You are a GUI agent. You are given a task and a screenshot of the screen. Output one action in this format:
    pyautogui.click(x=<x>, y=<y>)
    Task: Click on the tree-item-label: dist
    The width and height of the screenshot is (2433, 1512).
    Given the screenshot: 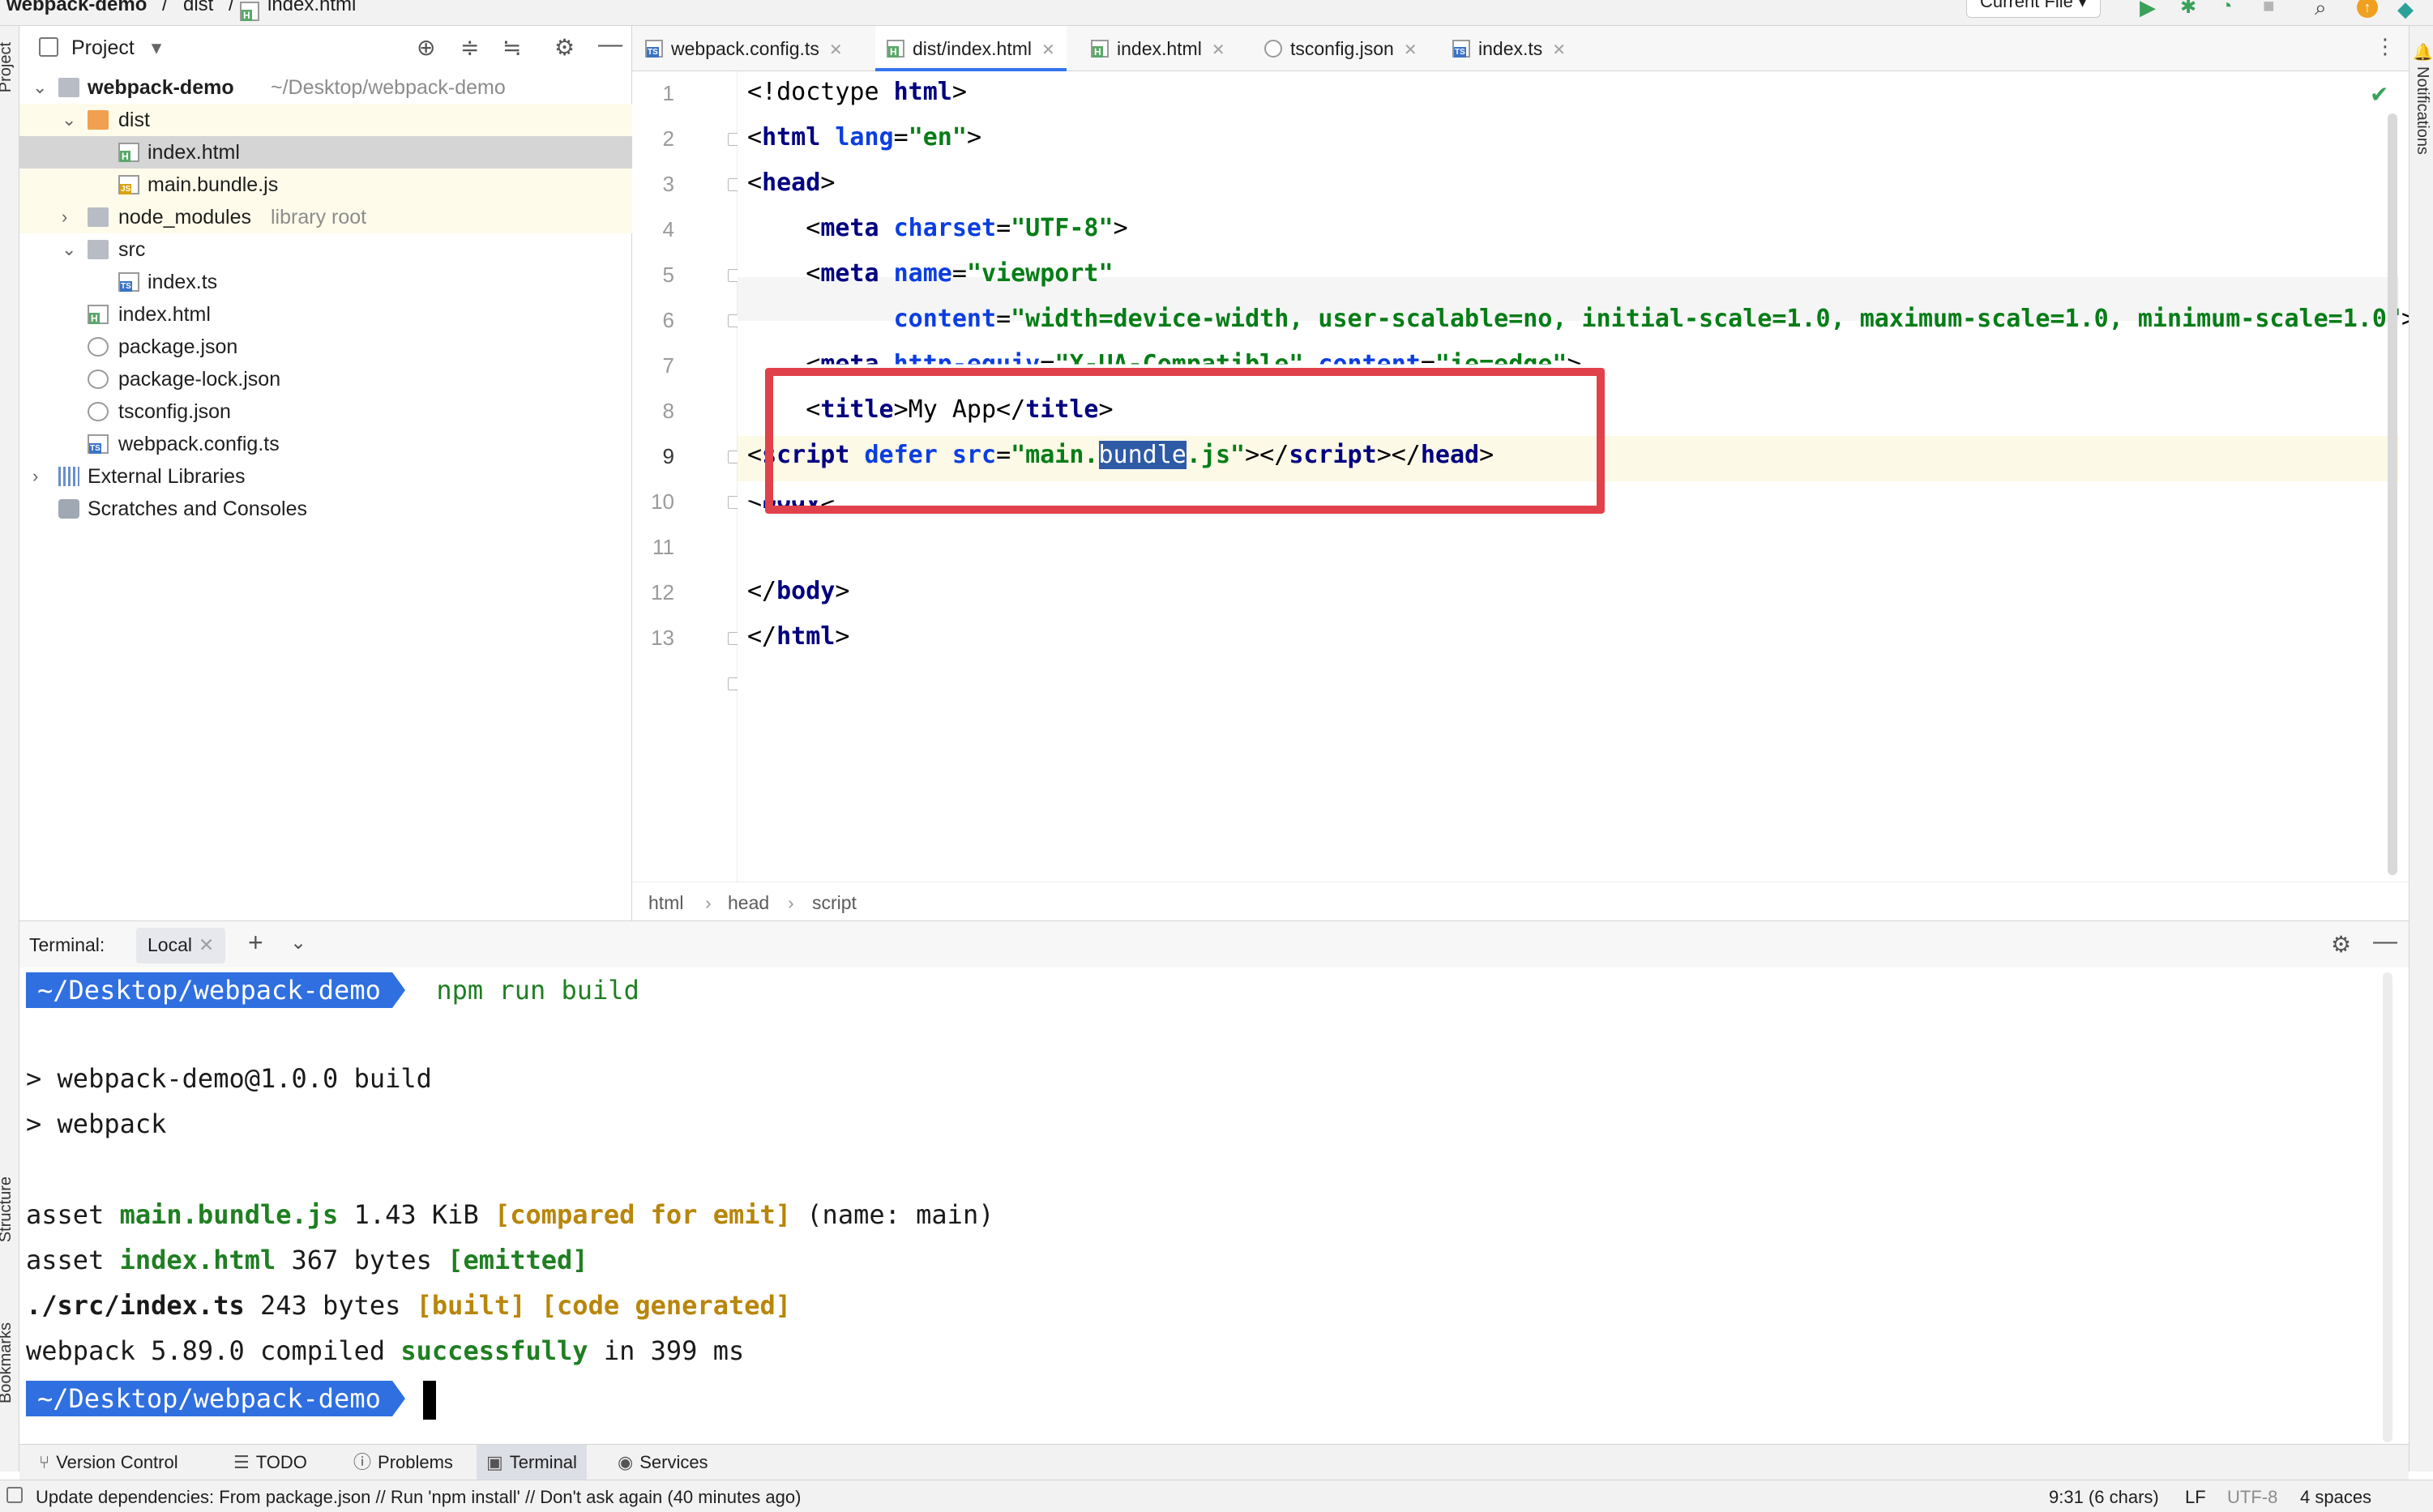 What is the action you would take?
    pyautogui.click(x=134, y=120)
    